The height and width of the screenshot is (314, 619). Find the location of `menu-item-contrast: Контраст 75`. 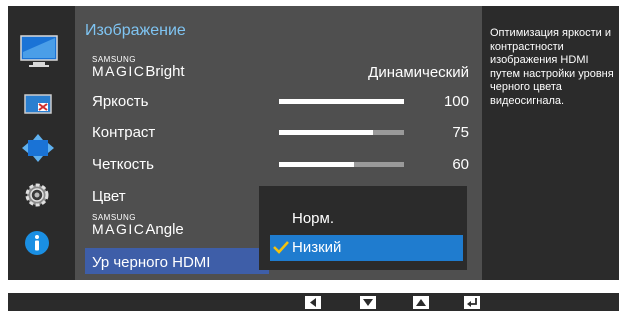

menu-item-contrast: Контраст 75 is located at coordinates (280, 133).